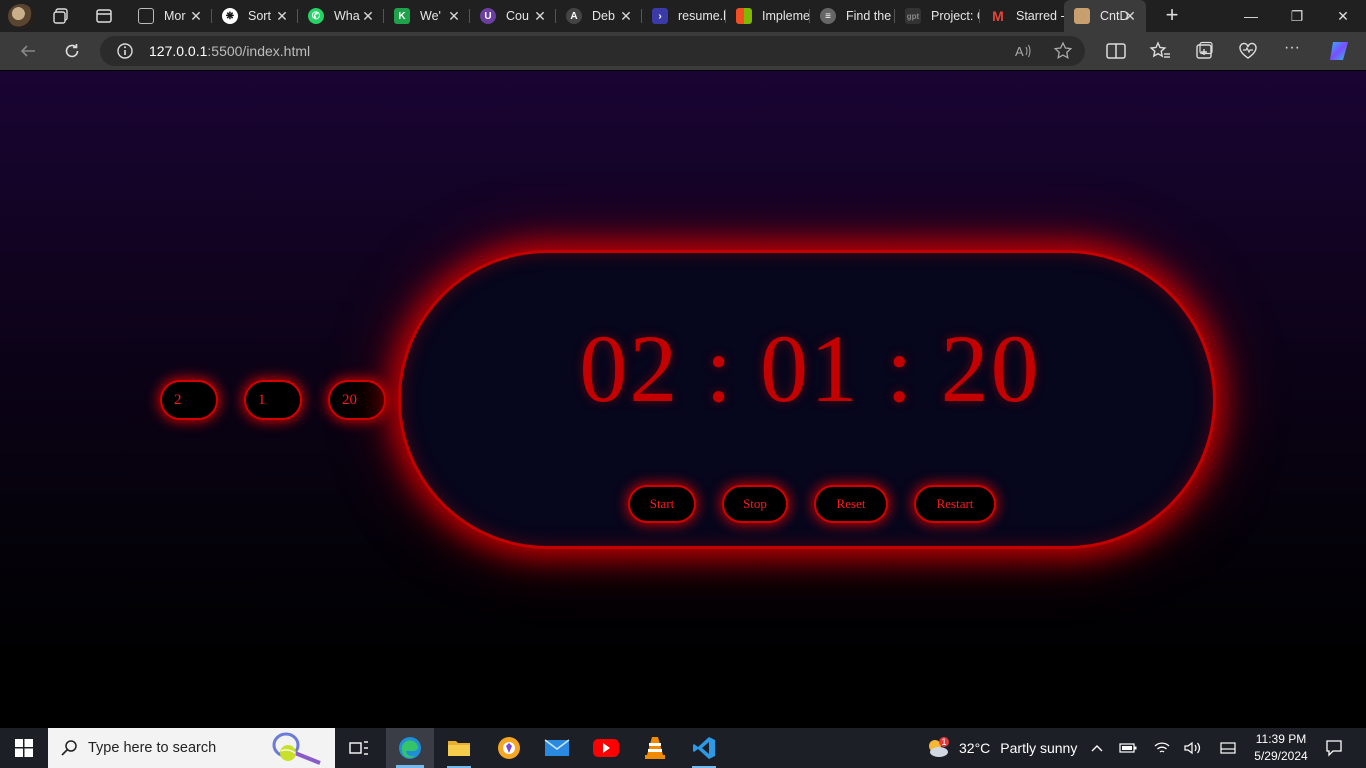 The height and width of the screenshot is (768, 1366). I want to click on svg-text: A, so click(1019, 51).